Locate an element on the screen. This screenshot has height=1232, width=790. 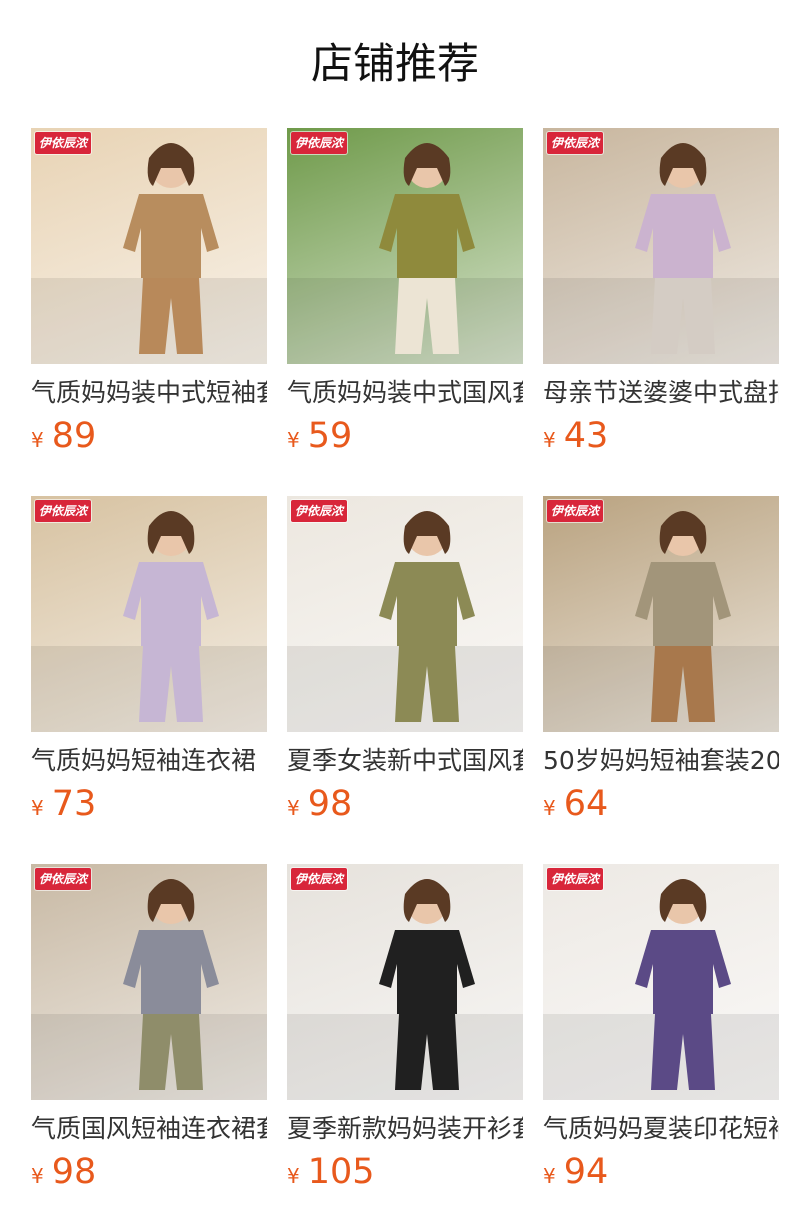
product-card: 伊依辰浓气质妈妈装中式国风套装 ¥59 is located at coordinates (405, 292).